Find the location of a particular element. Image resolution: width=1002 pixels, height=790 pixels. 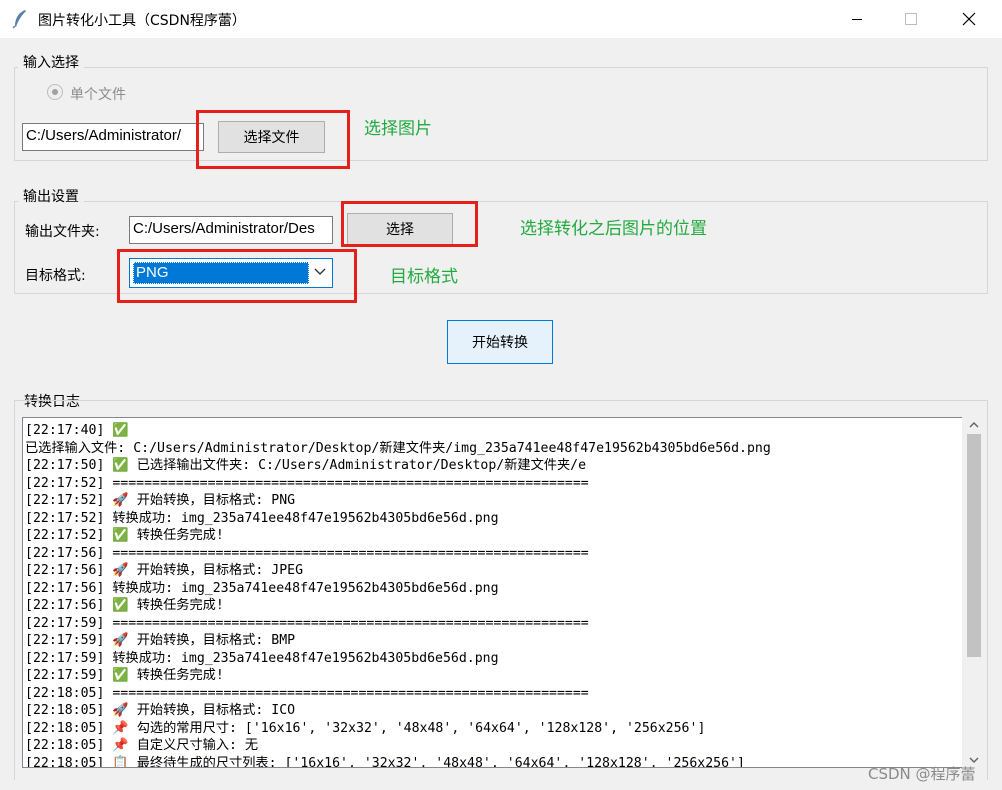

maximize-button is located at coordinates (911, 19).